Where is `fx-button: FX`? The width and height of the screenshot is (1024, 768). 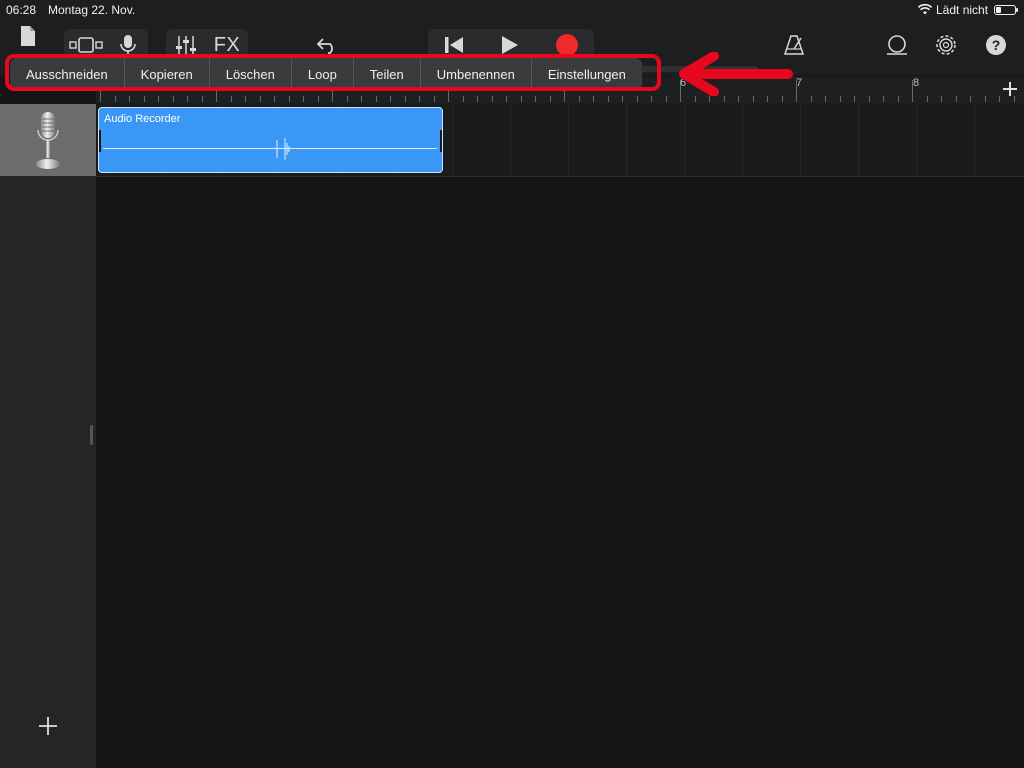
fx-button: FX is located at coordinates (227, 45).